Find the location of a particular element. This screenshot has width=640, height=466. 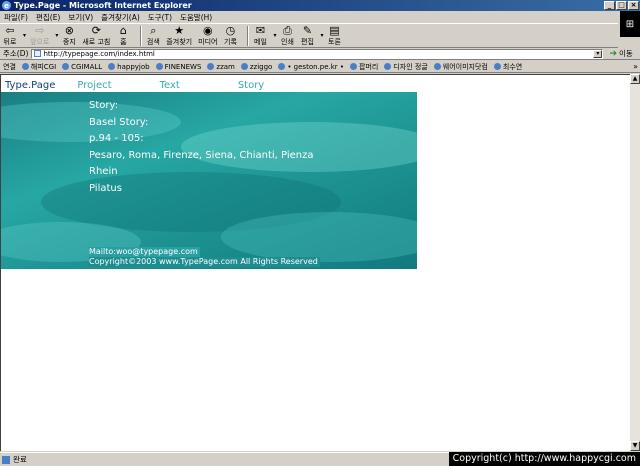

address-input: http://typepage.com/index.html ▾ is located at coordinates (317, 53).